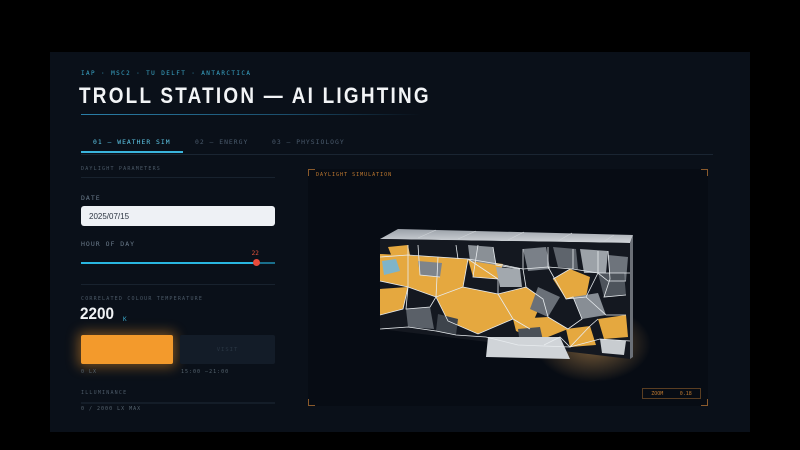  What do you see at coordinates (515, 305) in the screenshot?
I see `station-model` at bounding box center [515, 305].